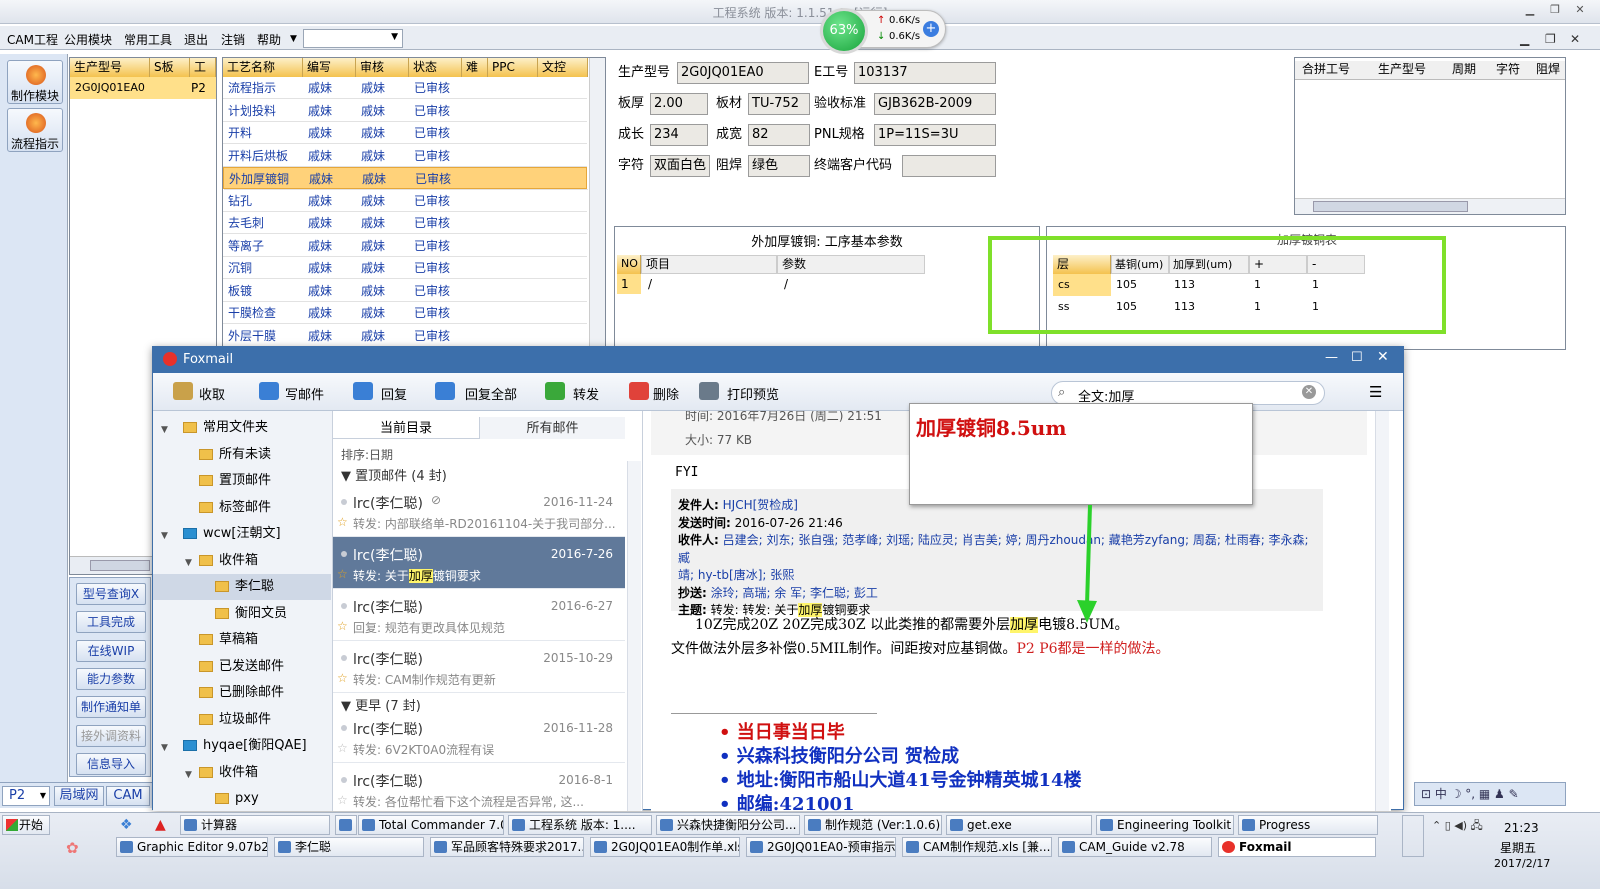 Image resolution: width=1600 pixels, height=889 pixels. What do you see at coordinates (111, 763) in the screenshot?
I see `side-nav-button: 信息导入` at bounding box center [111, 763].